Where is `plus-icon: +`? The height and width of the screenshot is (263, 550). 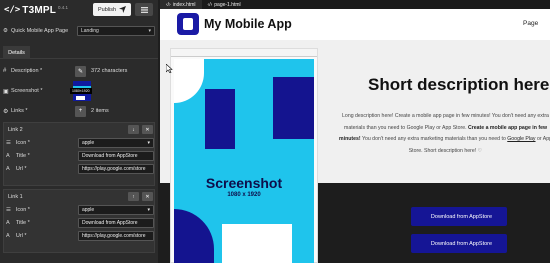
plus-icon: + is located at coordinates (80, 111).